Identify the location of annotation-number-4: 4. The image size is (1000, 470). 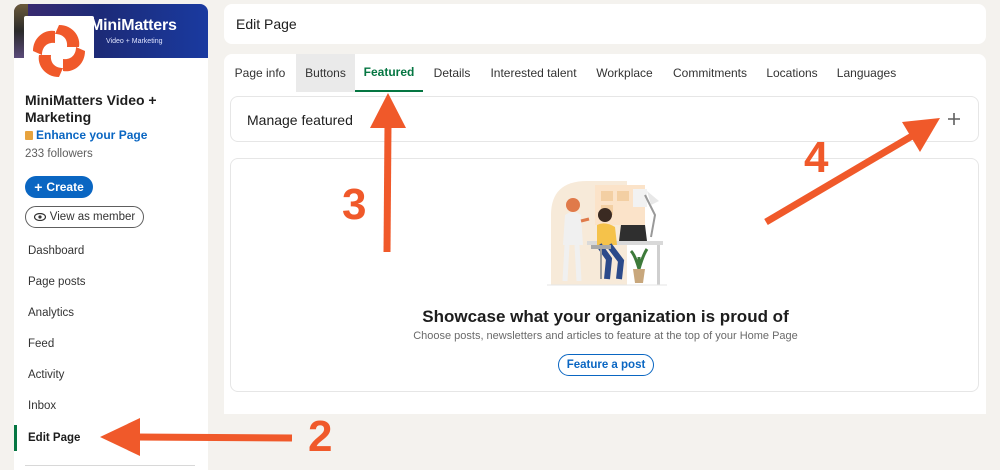
(816, 157).